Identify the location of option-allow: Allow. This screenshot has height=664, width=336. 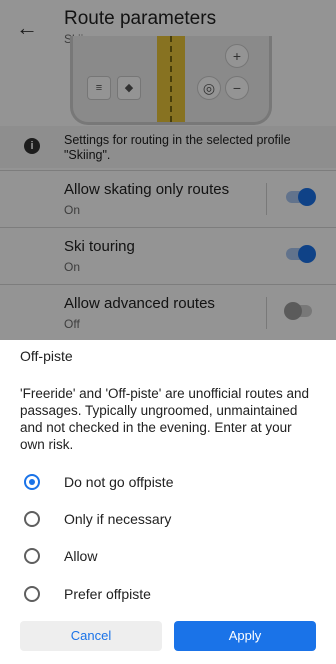
(168, 556).